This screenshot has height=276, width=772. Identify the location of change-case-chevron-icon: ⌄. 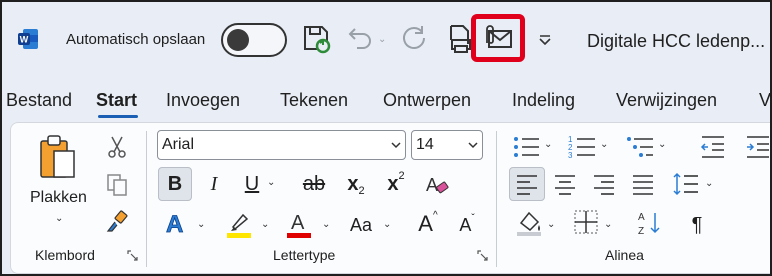
(387, 224).